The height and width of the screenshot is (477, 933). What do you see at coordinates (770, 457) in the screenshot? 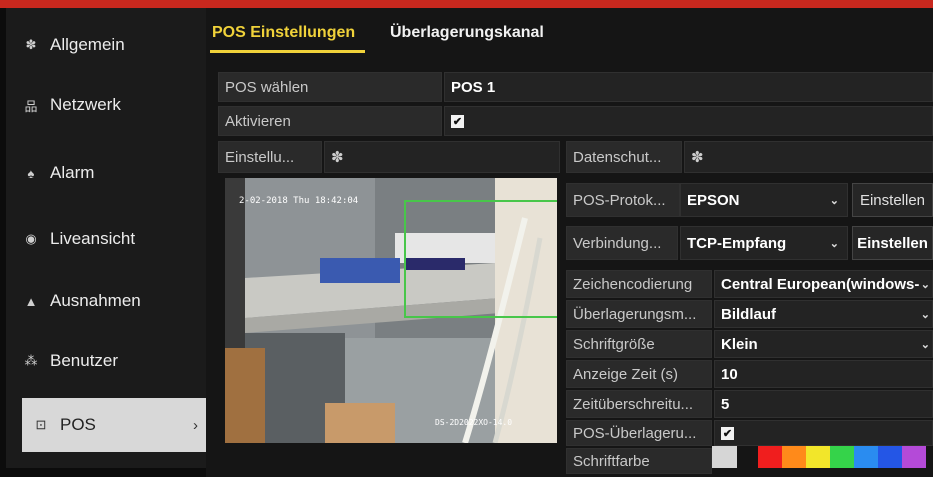
I see `font-color-swatch-red` at bounding box center [770, 457].